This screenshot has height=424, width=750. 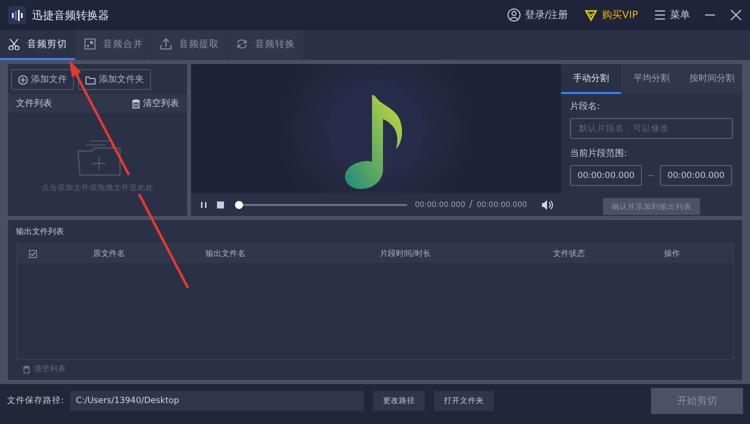 I want to click on select-all-checkbox, so click(x=33, y=254).